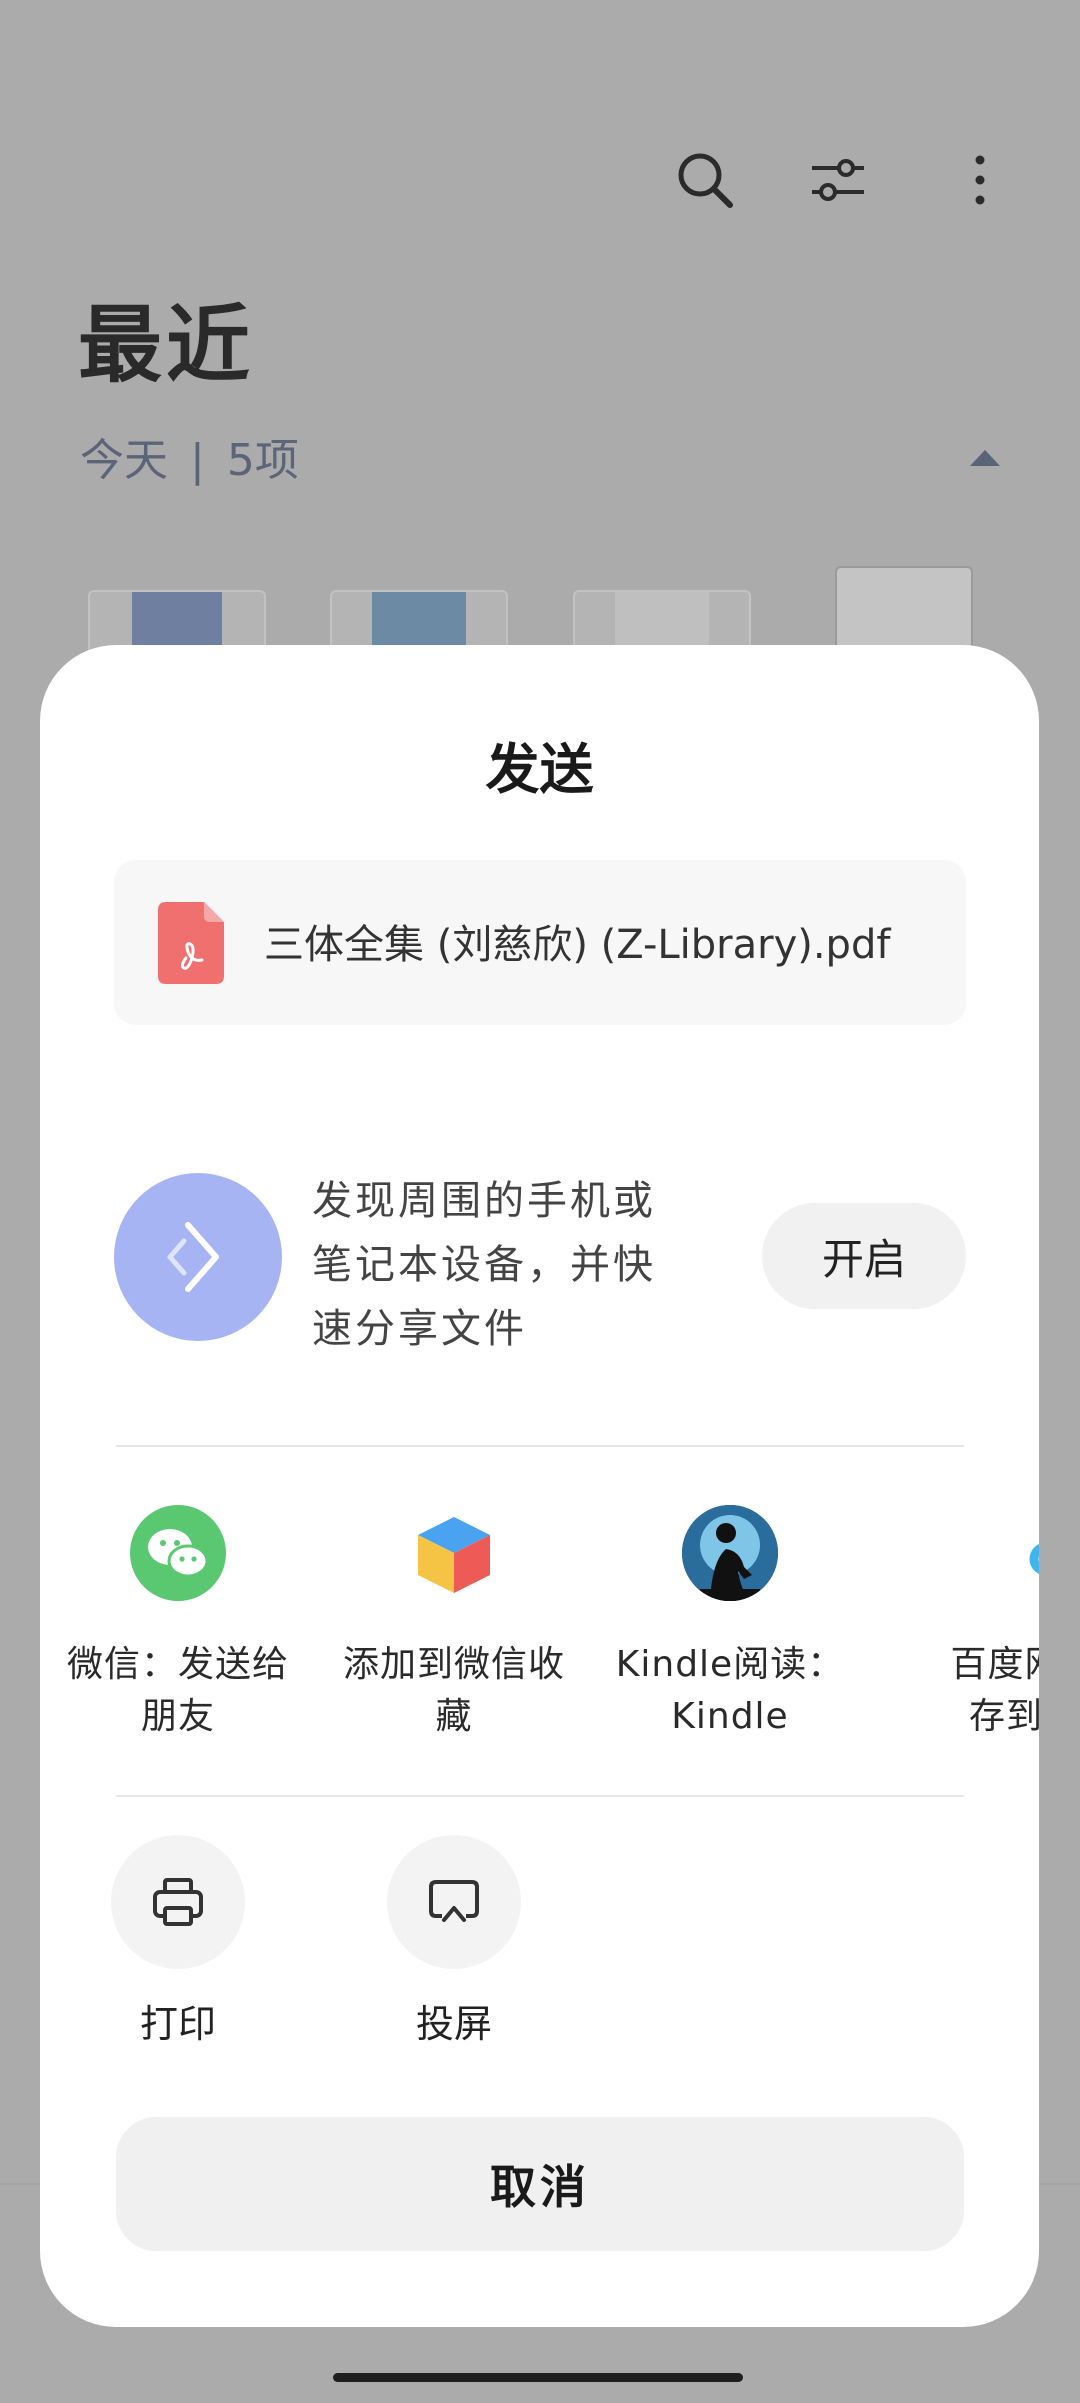 Image resolution: width=1080 pixels, height=2403 pixels. Describe the element at coordinates (453, 1664) in the screenshot. I see `app-label-line: 添加到微信收` at that location.